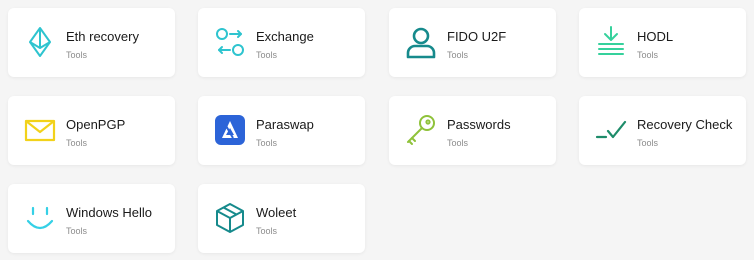 The height and width of the screenshot is (260, 754). Describe the element at coordinates (285, 124) in the screenshot. I see `app-name: Paraswap` at that location.